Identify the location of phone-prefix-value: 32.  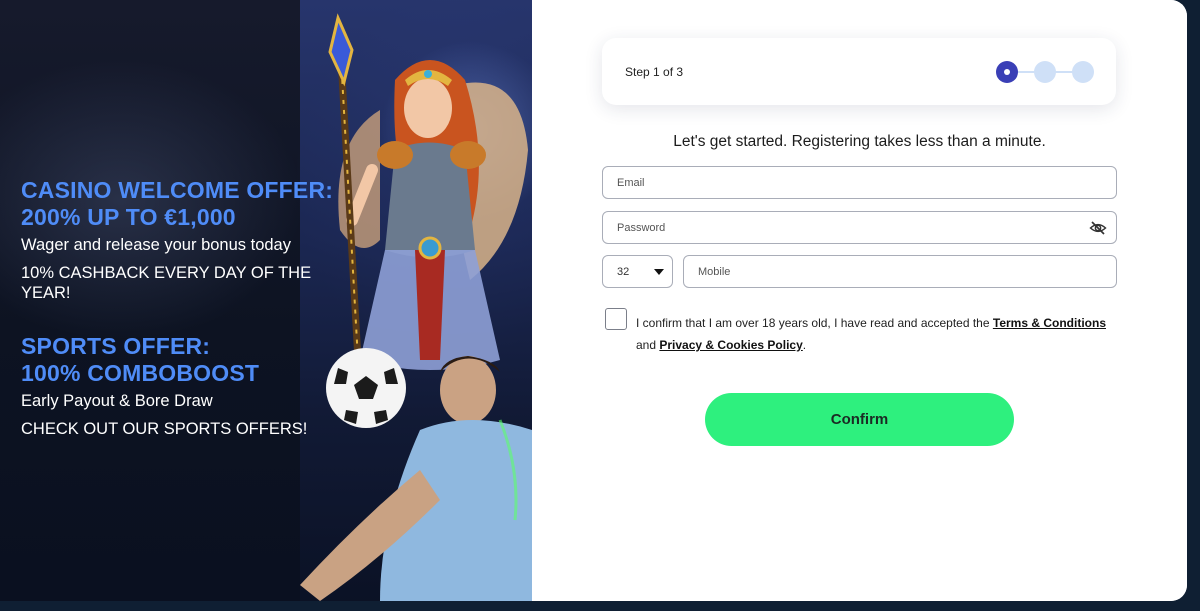
(623, 271).